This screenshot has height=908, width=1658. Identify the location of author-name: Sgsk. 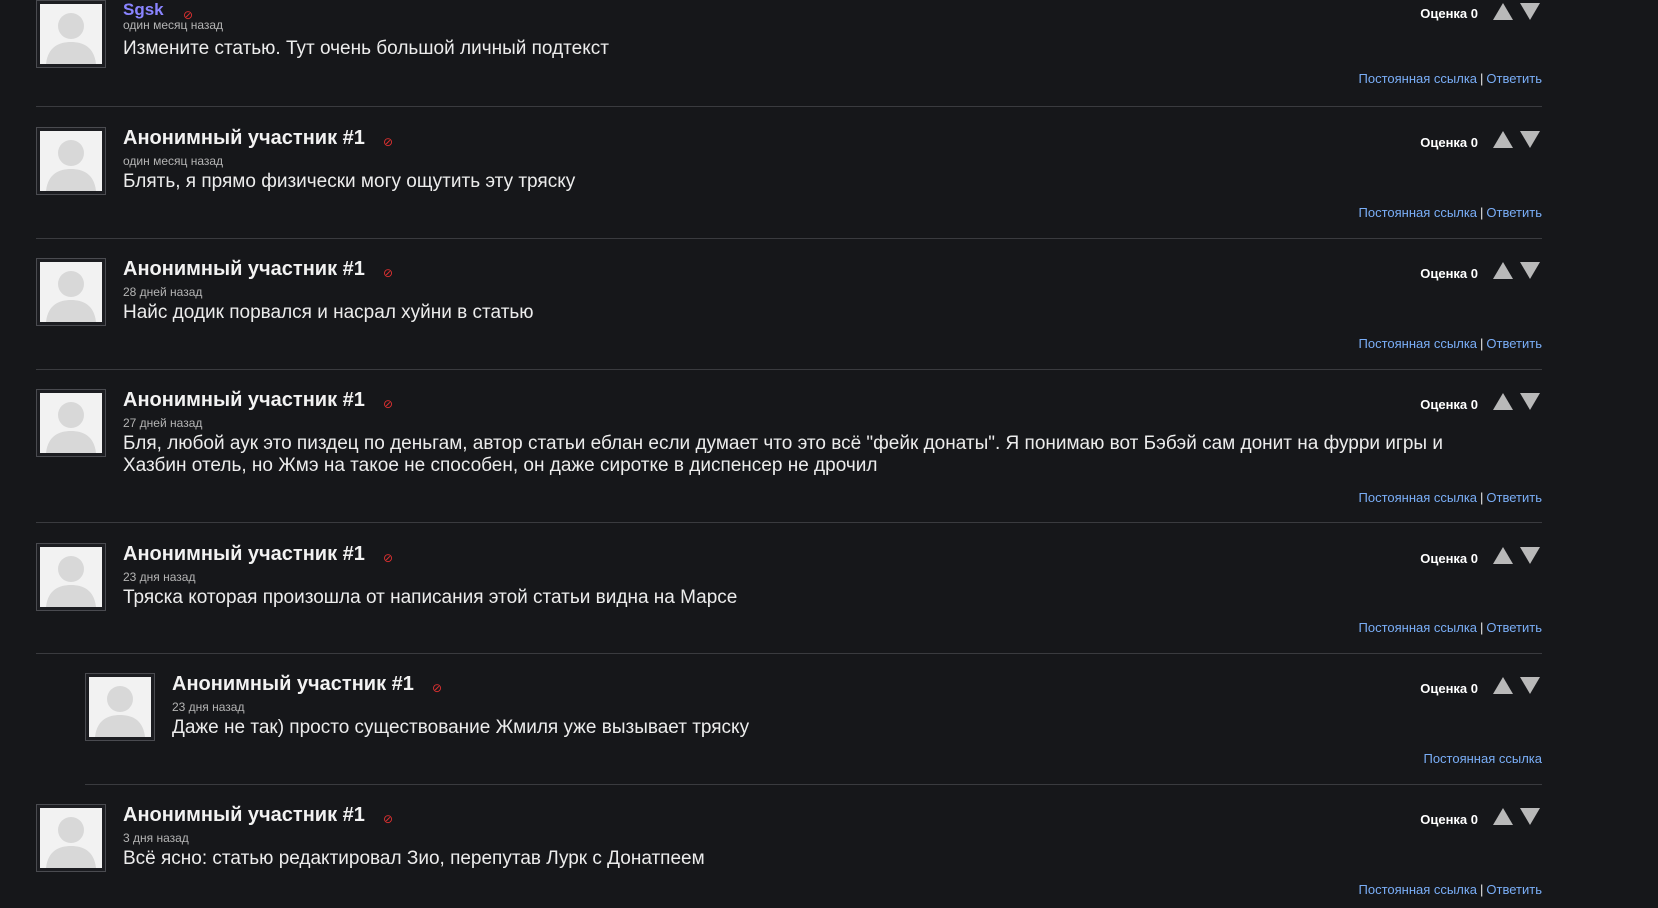
(143, 10).